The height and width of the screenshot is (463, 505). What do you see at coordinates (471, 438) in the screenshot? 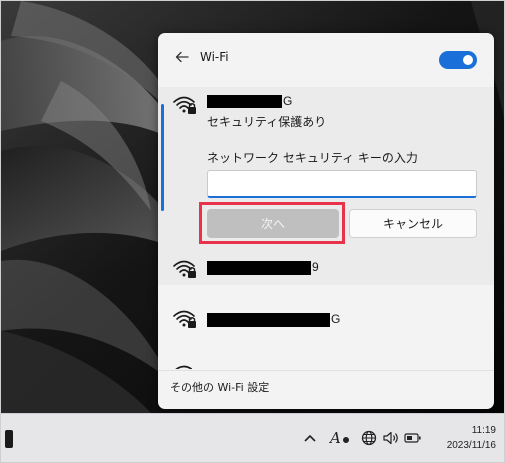
I see `taskbar-clock: 11:19 2023/11/16` at bounding box center [471, 438].